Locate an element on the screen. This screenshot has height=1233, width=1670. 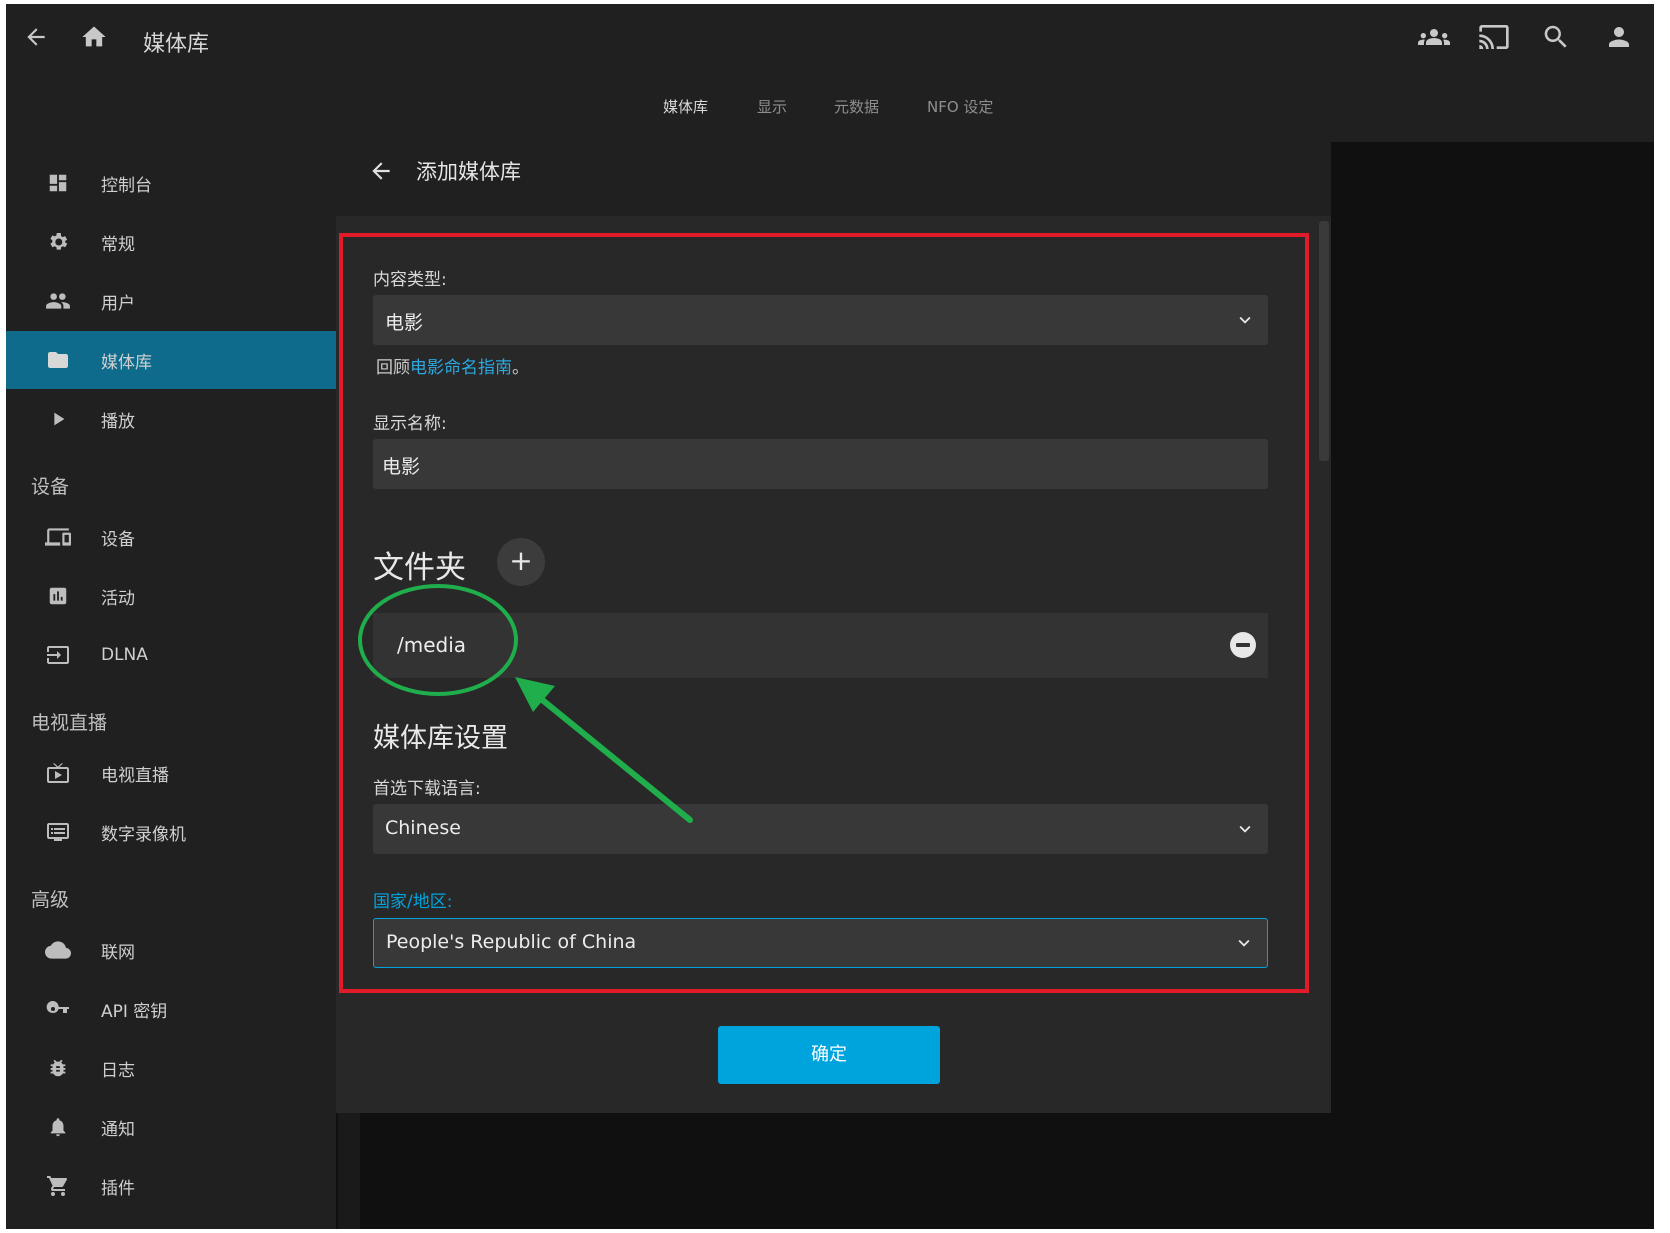
cloud-icon is located at coordinates (58, 950).